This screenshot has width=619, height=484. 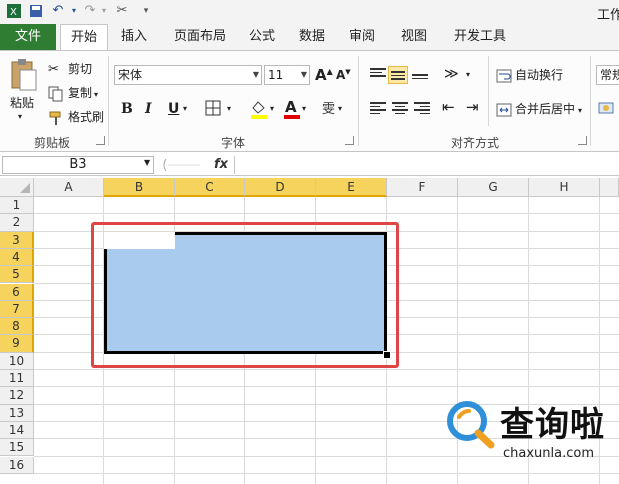 What do you see at coordinates (17, 448) in the screenshot?
I see `row-header-15: 15` at bounding box center [17, 448].